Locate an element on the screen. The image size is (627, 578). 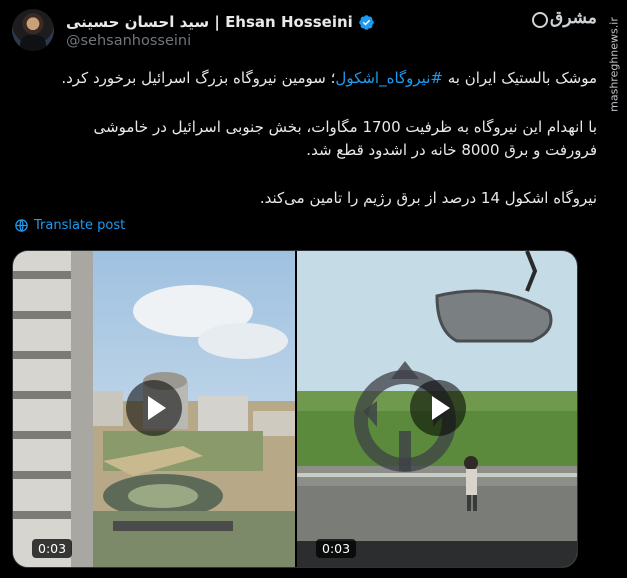
brand-emblem-icon is located at coordinates (540, 20).